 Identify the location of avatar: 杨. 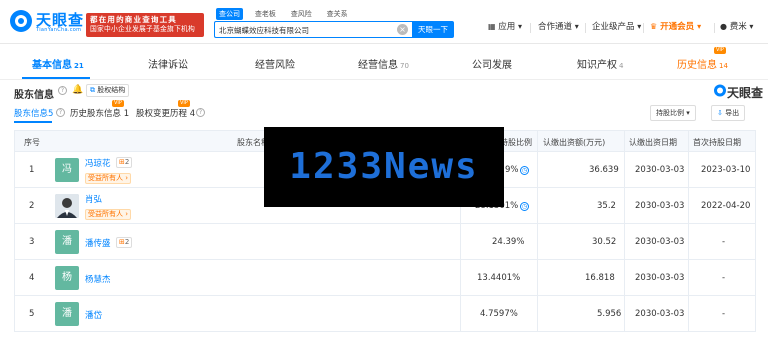
(67, 278).